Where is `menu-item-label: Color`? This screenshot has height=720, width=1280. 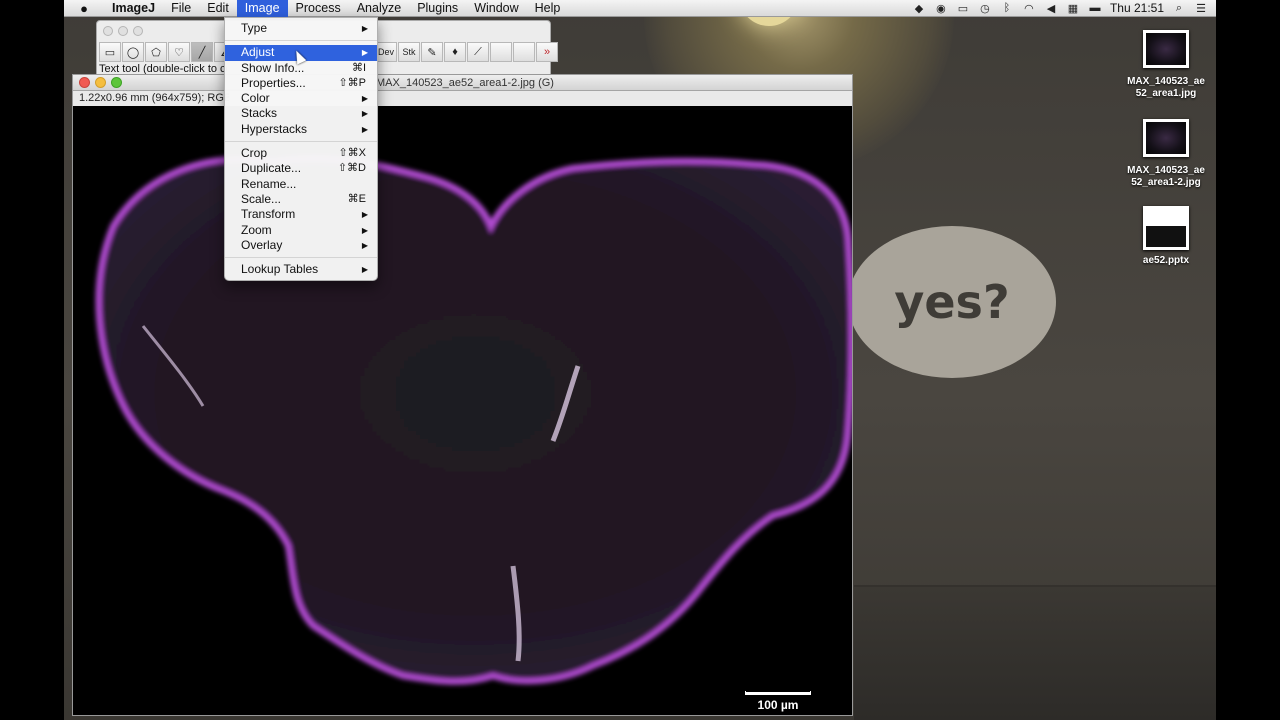
menu-item-label: Color is located at coordinates (255, 98).